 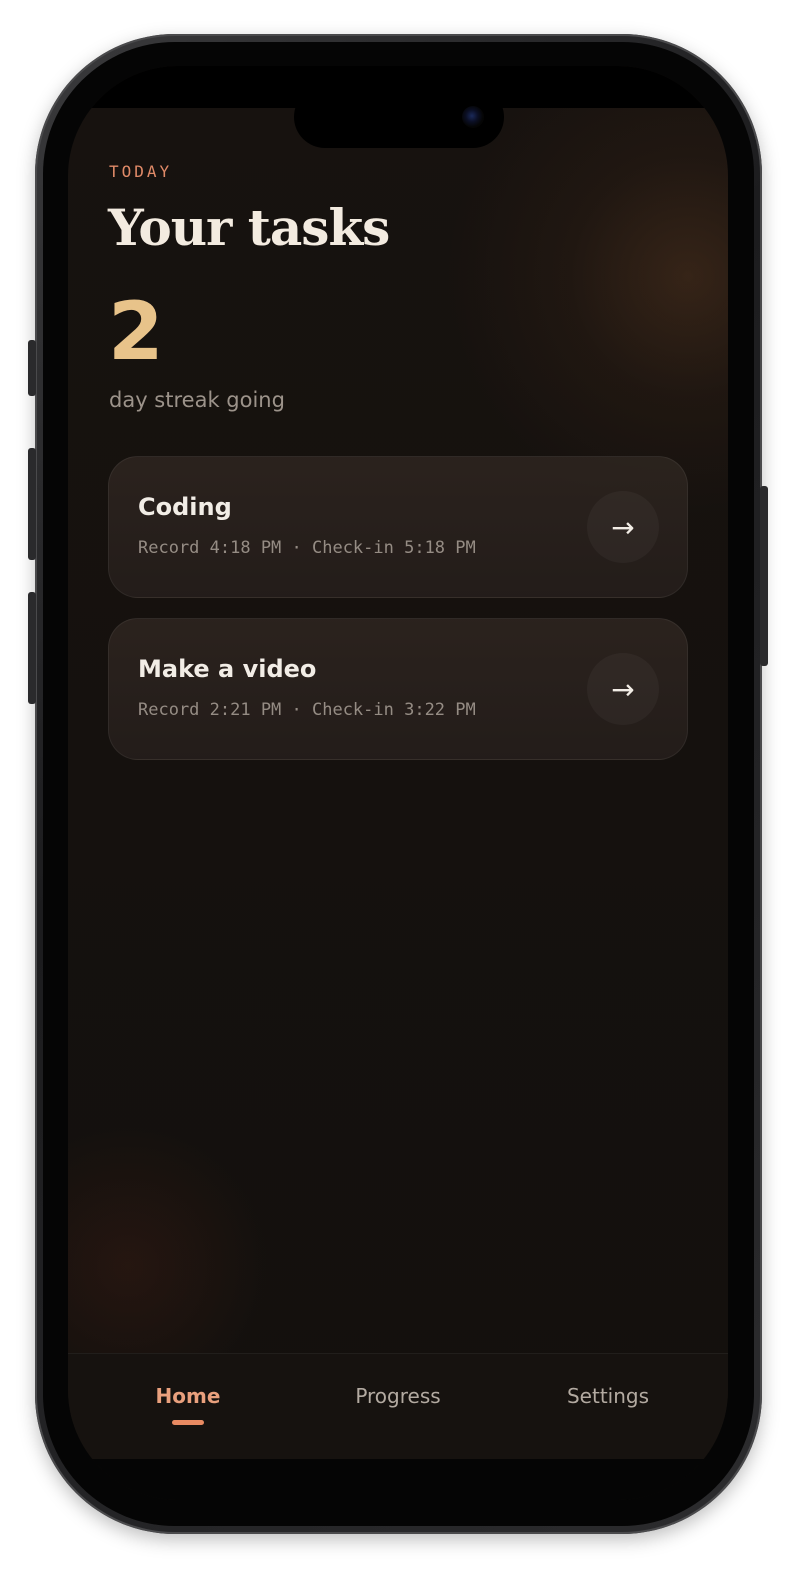 I want to click on task-name: Coding, so click(x=185, y=507).